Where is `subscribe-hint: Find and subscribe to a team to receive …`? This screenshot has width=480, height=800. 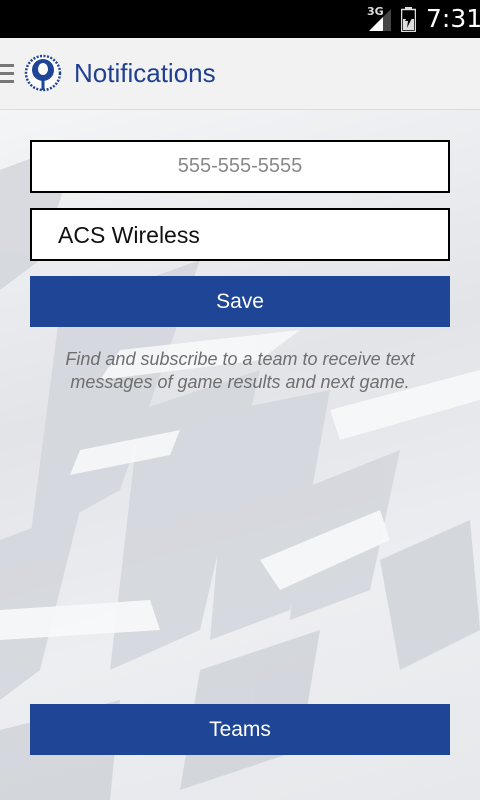
subscribe-hint: Find and subscribe to a team to receive … is located at coordinates (240, 370).